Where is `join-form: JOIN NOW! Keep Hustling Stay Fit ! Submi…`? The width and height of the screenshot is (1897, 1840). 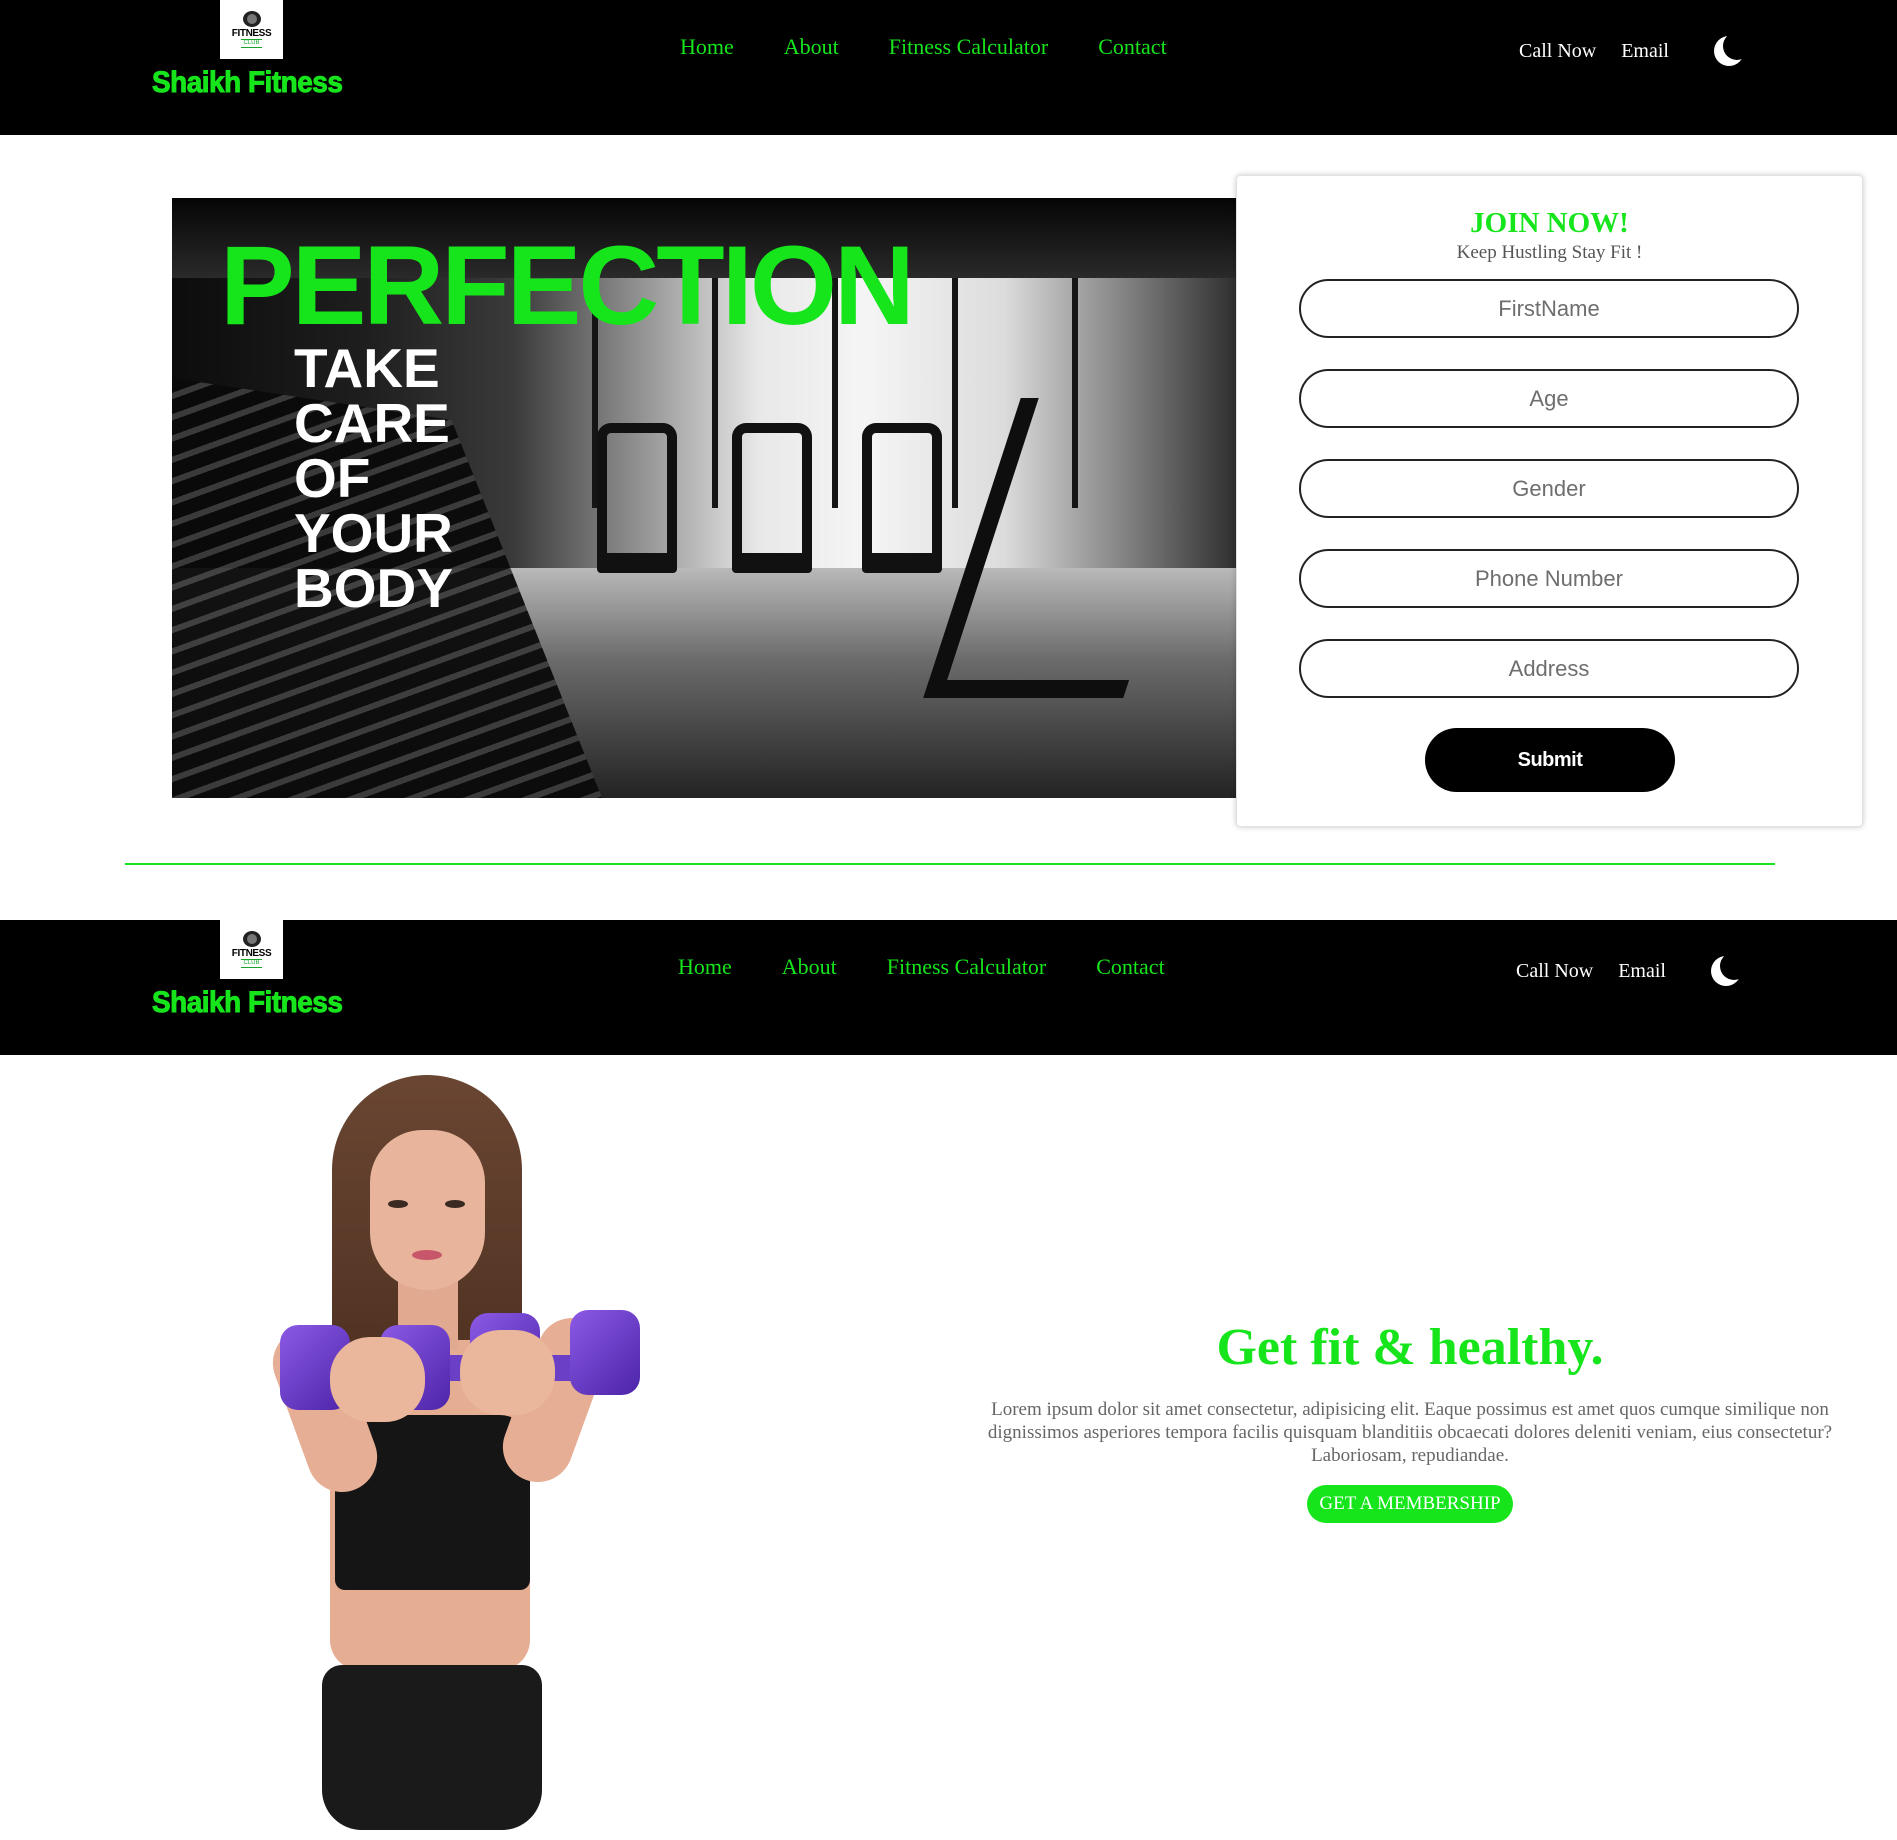 join-form: JOIN NOW! Keep Hustling Stay Fit ! Submi… is located at coordinates (1549, 501).